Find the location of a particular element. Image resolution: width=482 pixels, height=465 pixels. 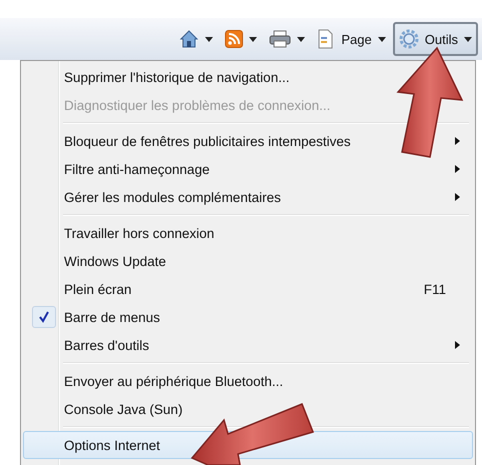

menu-item: Windows Update is located at coordinates (248, 261).